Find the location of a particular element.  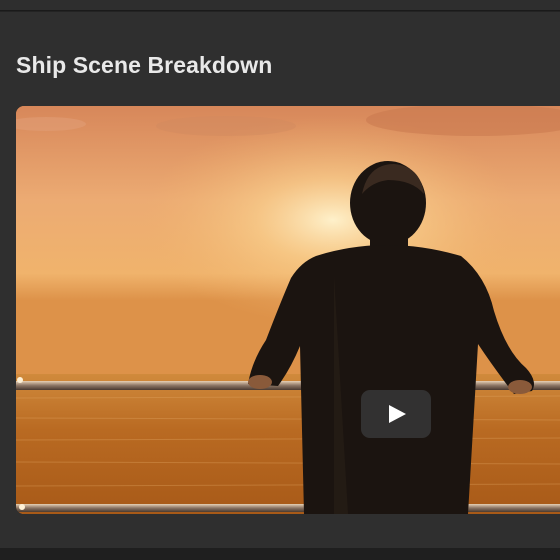

play-button is located at coordinates (396, 414).